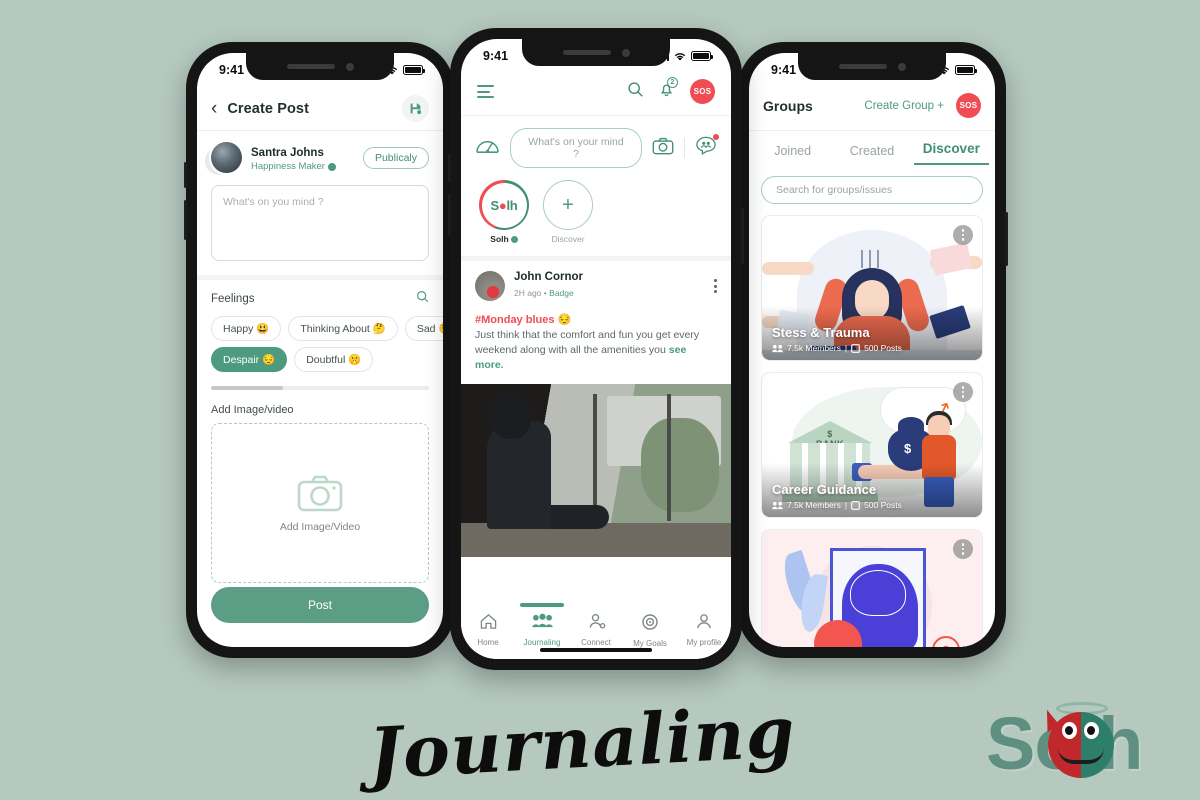 This screenshot has height=800, width=1200. Describe the element at coordinates (423, 328) in the screenshot. I see `feeling-chip: Sad 😟` at that location.